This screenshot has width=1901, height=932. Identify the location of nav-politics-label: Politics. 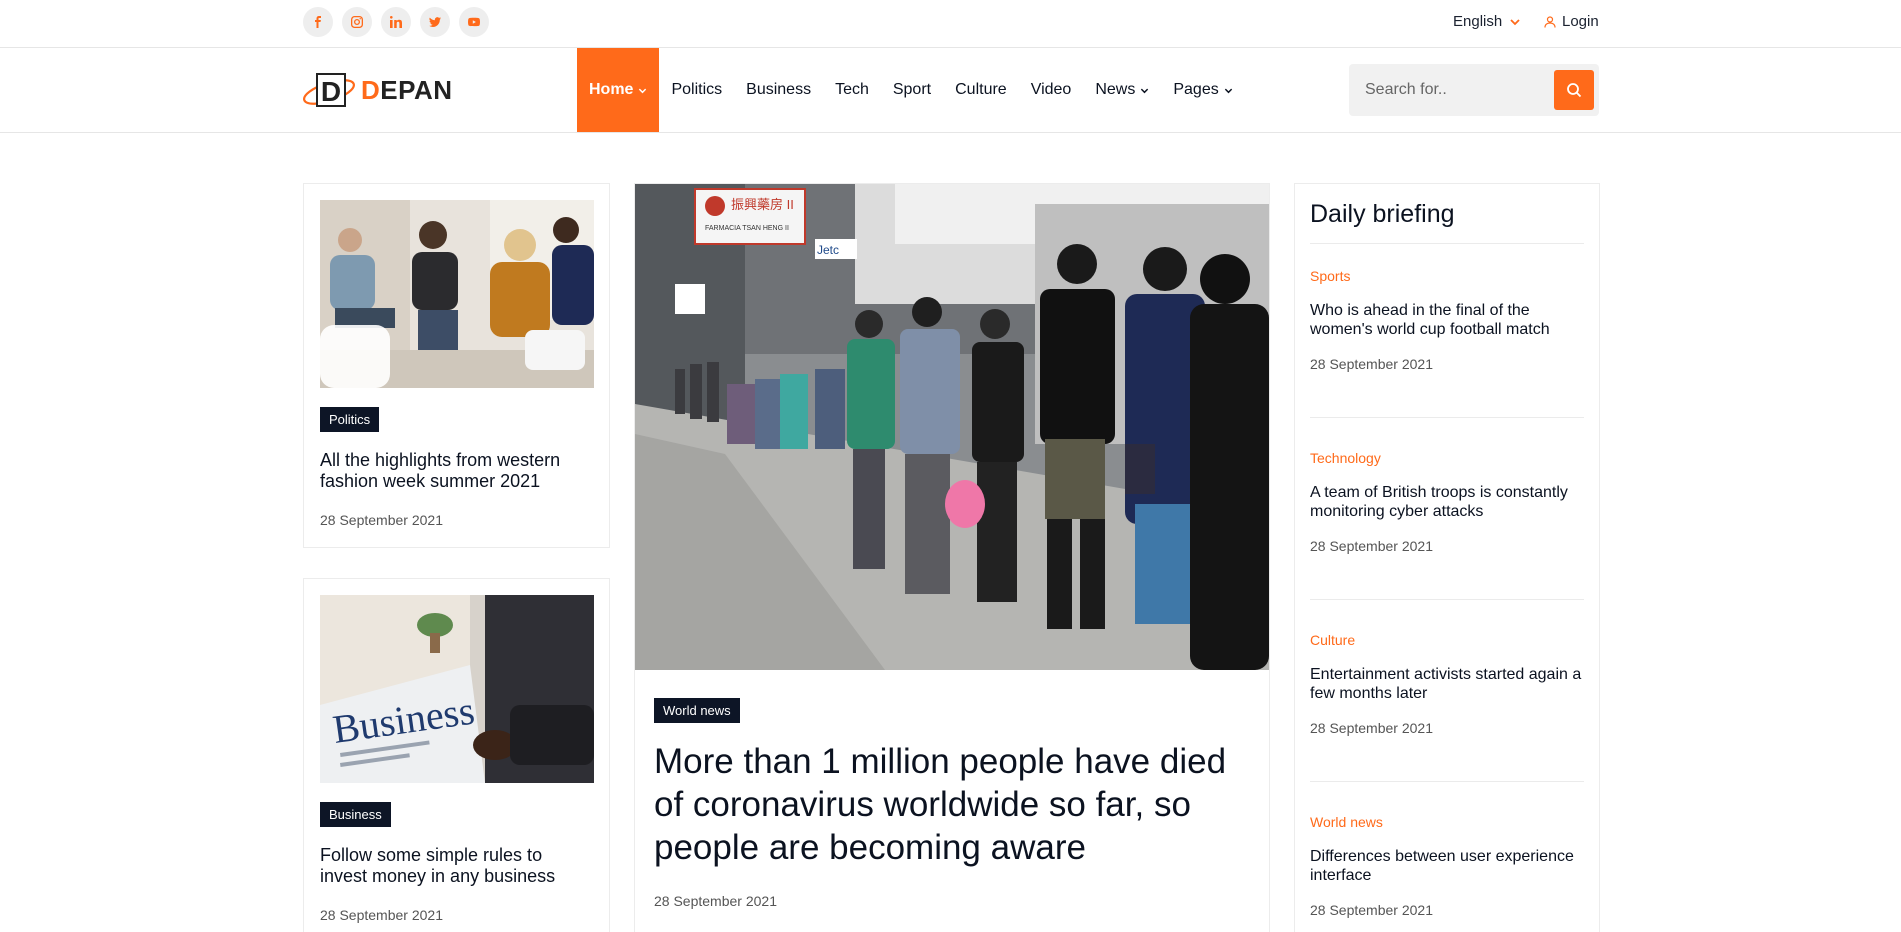
(697, 89).